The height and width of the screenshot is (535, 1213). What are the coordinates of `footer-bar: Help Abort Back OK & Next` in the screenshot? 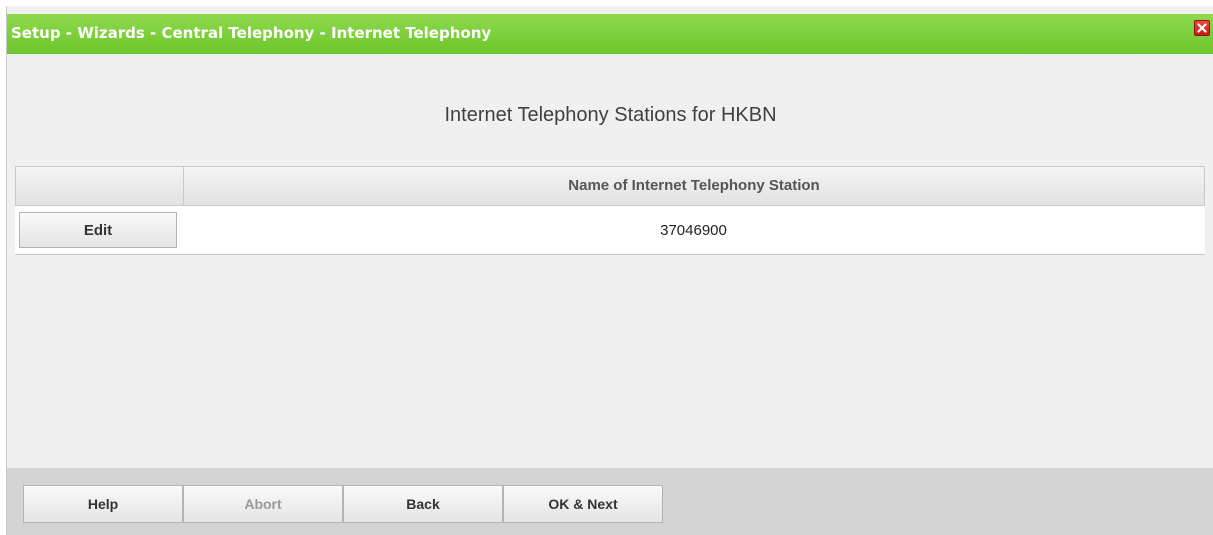 It's located at (610, 501).